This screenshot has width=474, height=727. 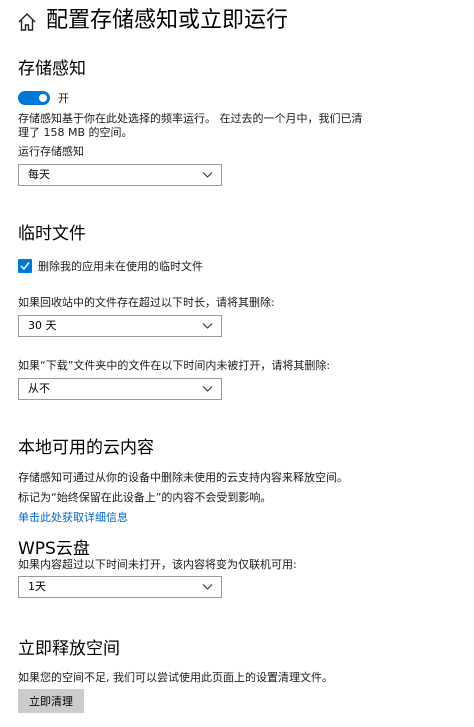 What do you see at coordinates (167, 20) in the screenshot?
I see `page-title: 配置存储感知或立即运行` at bounding box center [167, 20].